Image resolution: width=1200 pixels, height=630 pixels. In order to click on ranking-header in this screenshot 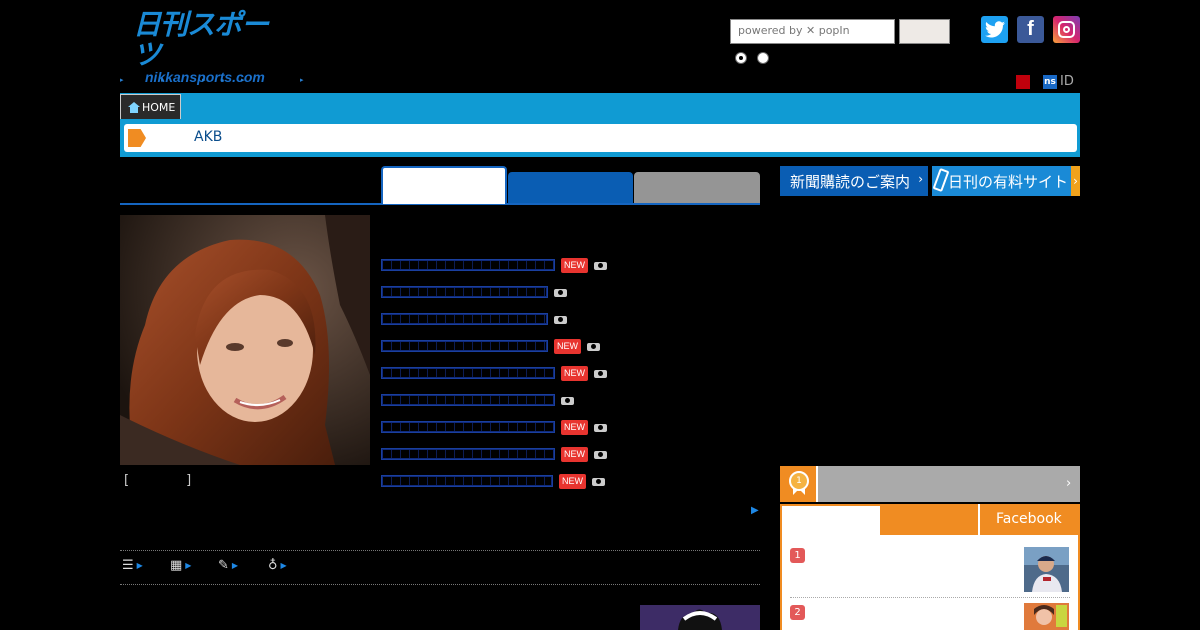, I will do `click(930, 484)`.